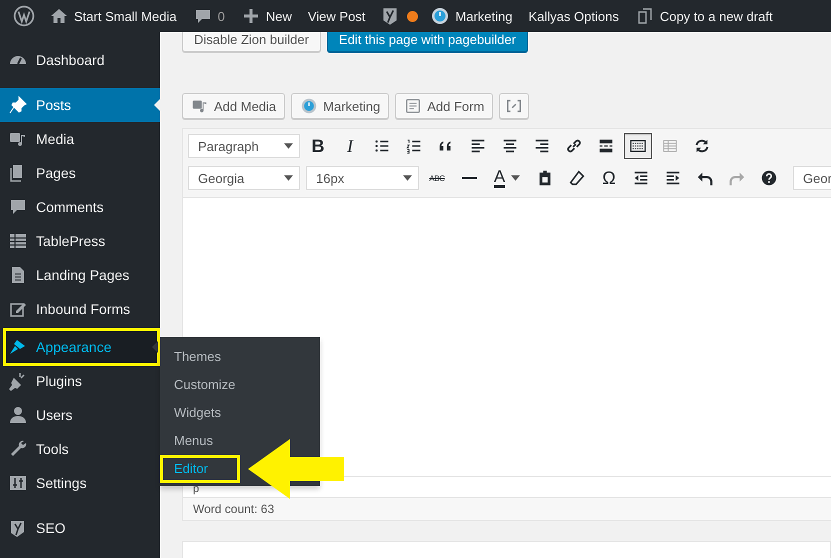  Describe the element at coordinates (18, 241) in the screenshot. I see `table-grid-icon` at that location.